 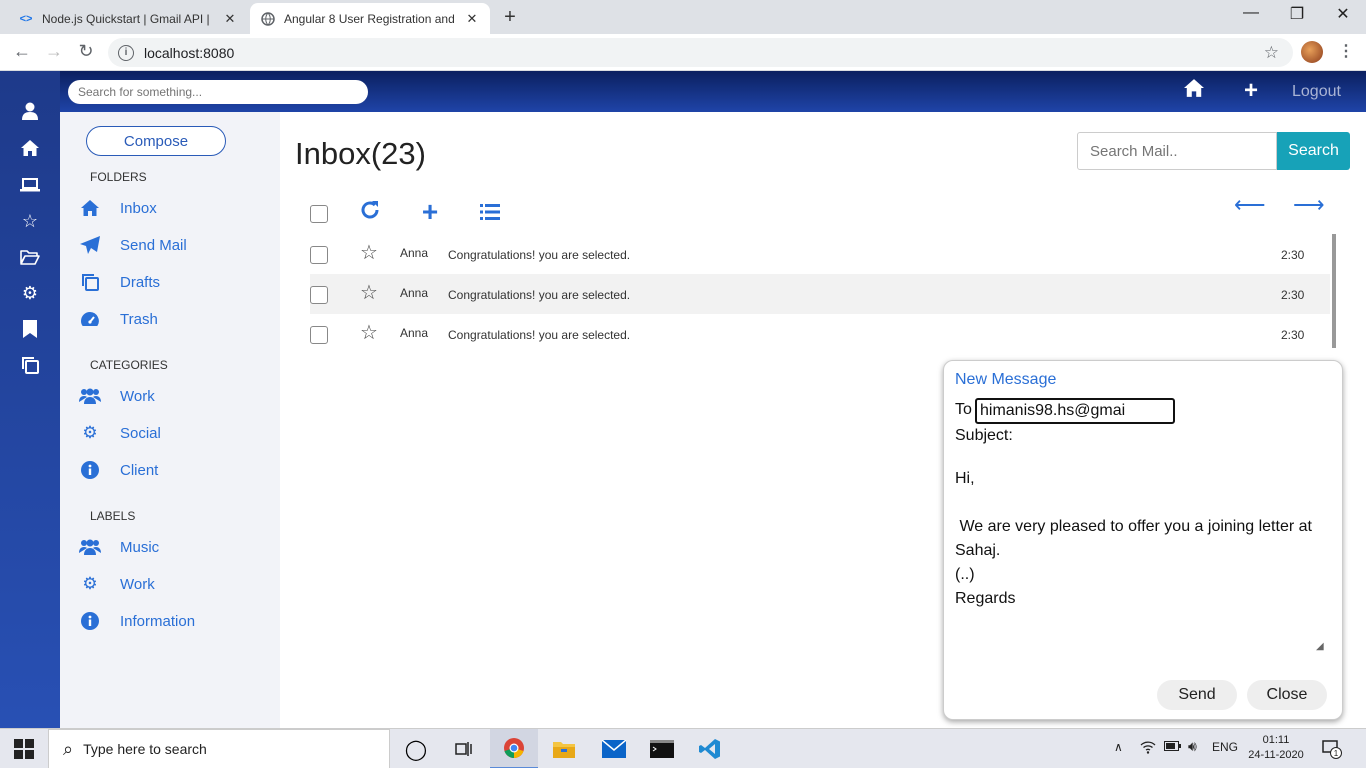 I want to click on reload-icon: ↻, so click(x=86, y=51).